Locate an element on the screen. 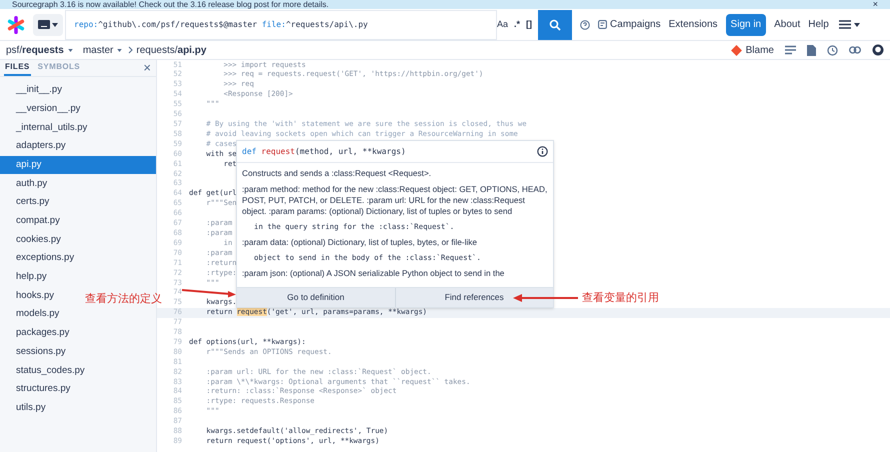 Image resolution: width=890 pixels, height=452 pixels. info-icon is located at coordinates (542, 151).